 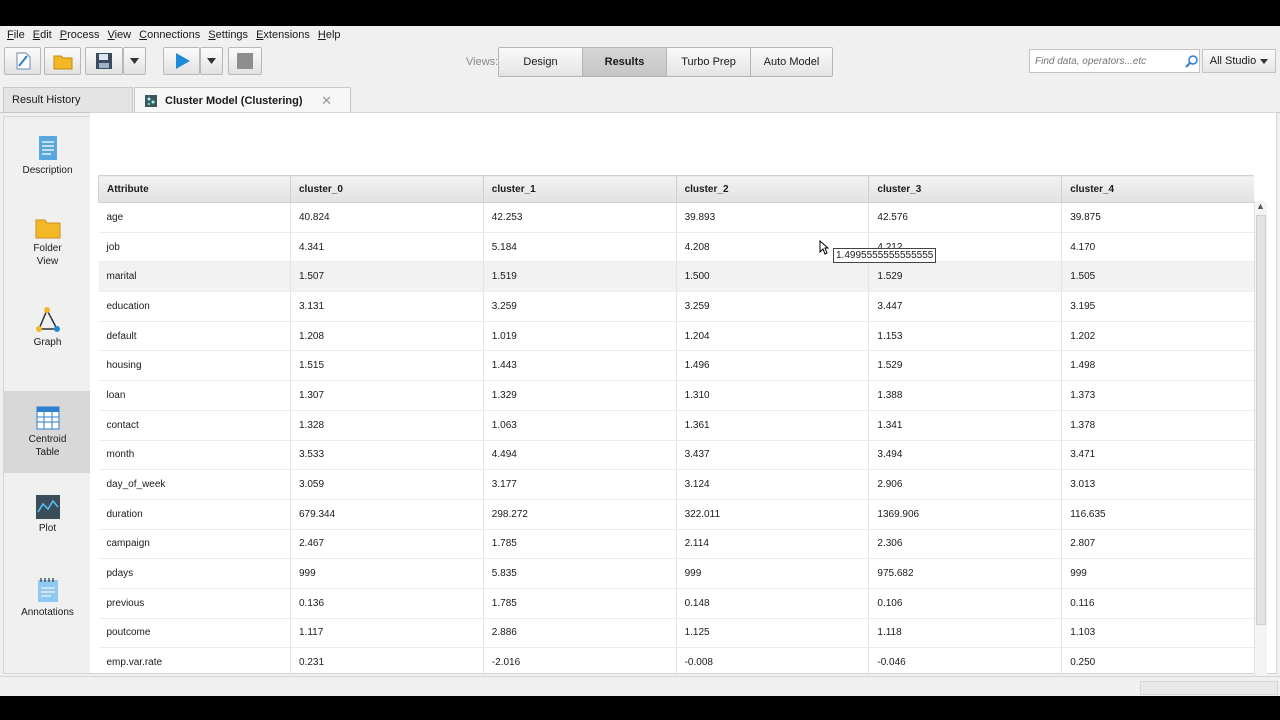 I want to click on attribute-cell: default, so click(x=194, y=336).